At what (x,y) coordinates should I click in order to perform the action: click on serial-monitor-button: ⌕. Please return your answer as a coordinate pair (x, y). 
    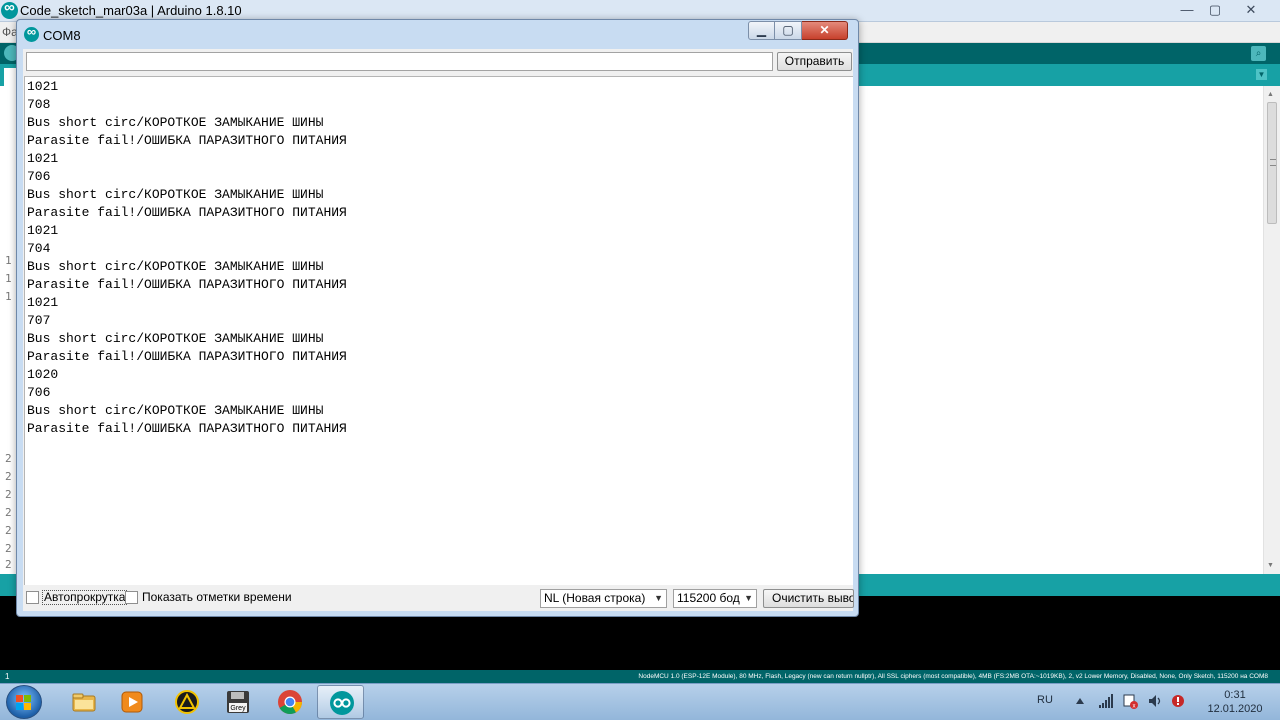
    Looking at the image, I should click on (1258, 53).